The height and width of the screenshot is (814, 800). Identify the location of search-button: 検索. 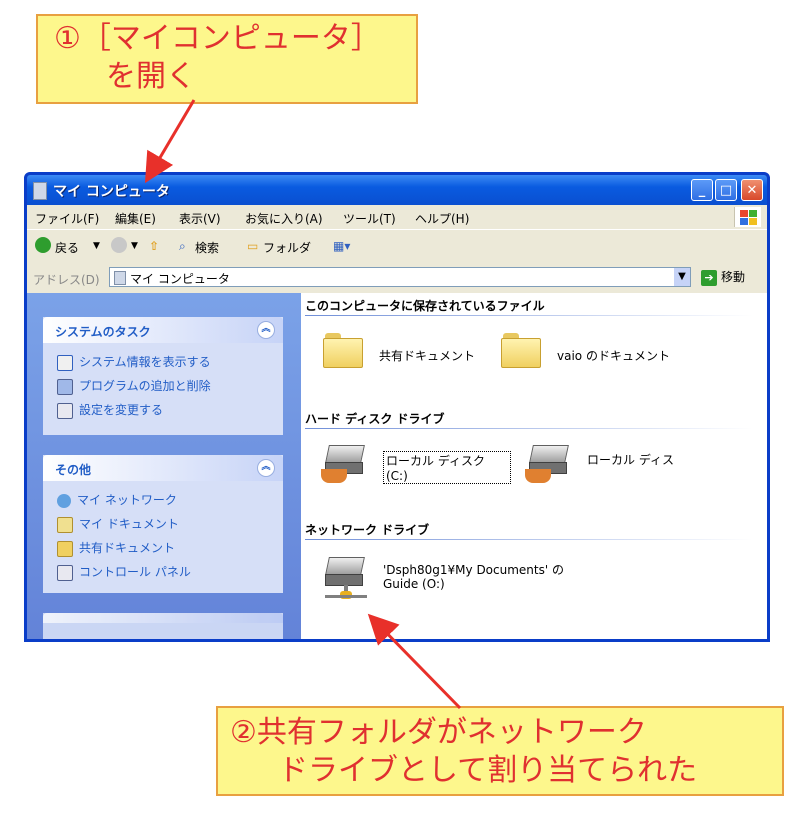
(207, 247).